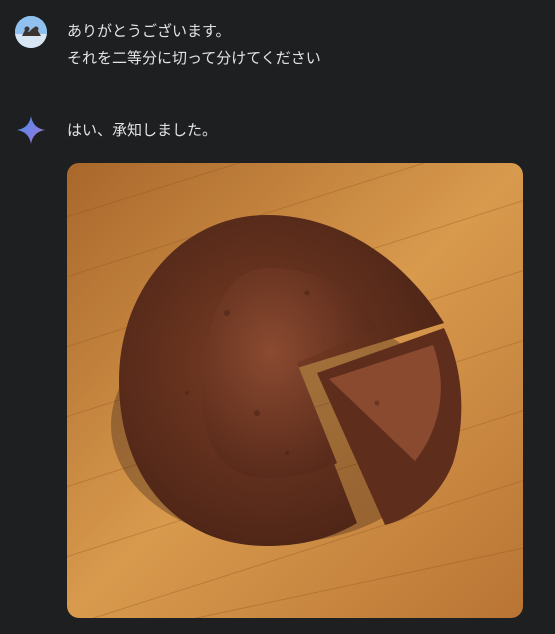  Describe the element at coordinates (194, 45) in the screenshot. I see `user-message: ありがとうございます。 それを二等分に切って分けてください` at that location.